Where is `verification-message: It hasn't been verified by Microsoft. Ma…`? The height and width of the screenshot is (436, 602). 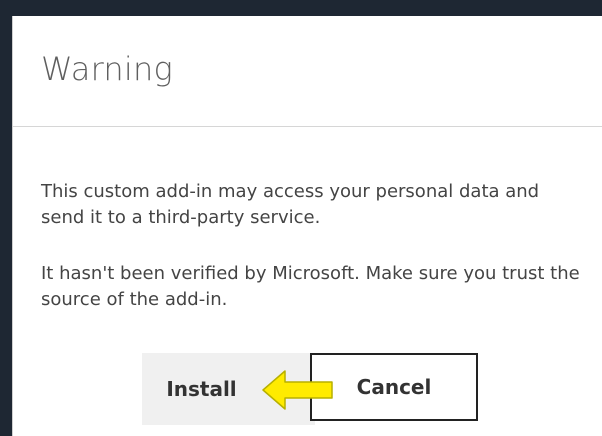
verification-message: It hasn't been verified by Microsoft. Ma… is located at coordinates (310, 286).